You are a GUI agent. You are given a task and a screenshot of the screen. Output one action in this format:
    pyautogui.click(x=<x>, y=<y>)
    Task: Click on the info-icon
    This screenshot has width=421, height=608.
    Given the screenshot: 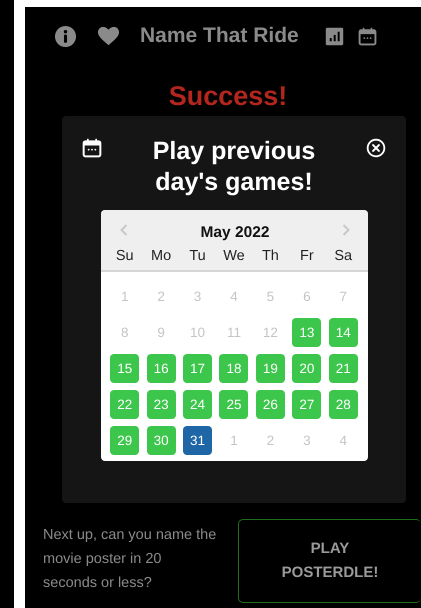 What is the action you would take?
    pyautogui.click(x=65, y=36)
    